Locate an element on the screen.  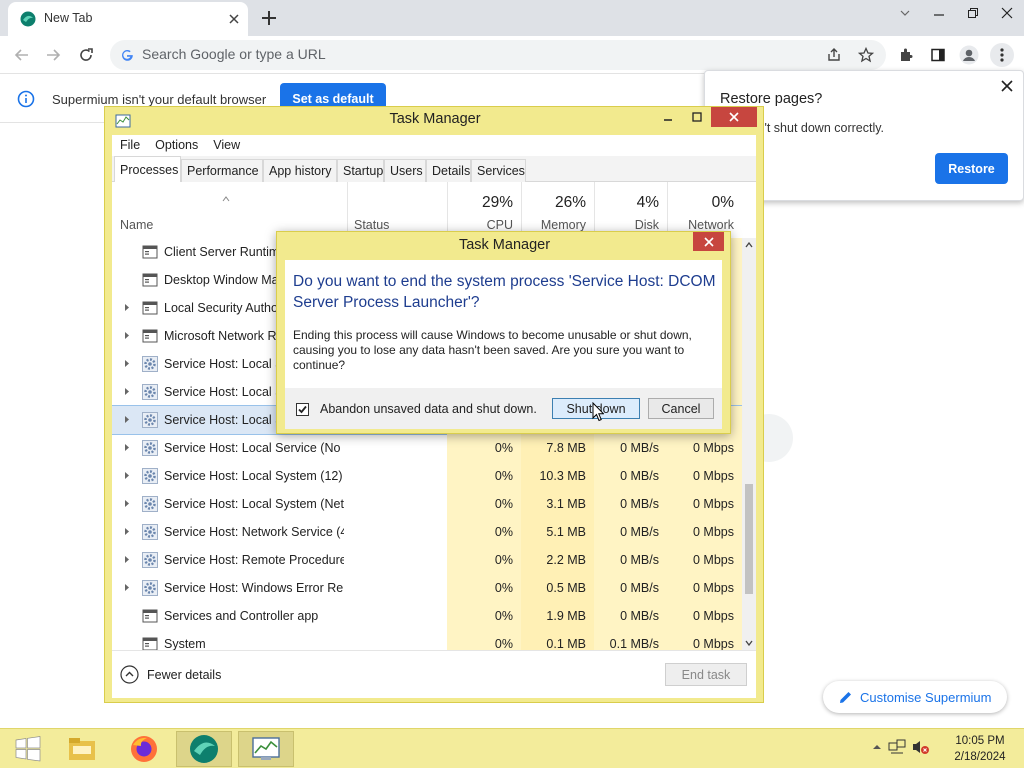
disk-cell: 0 MB/s is located at coordinates (630, 448).